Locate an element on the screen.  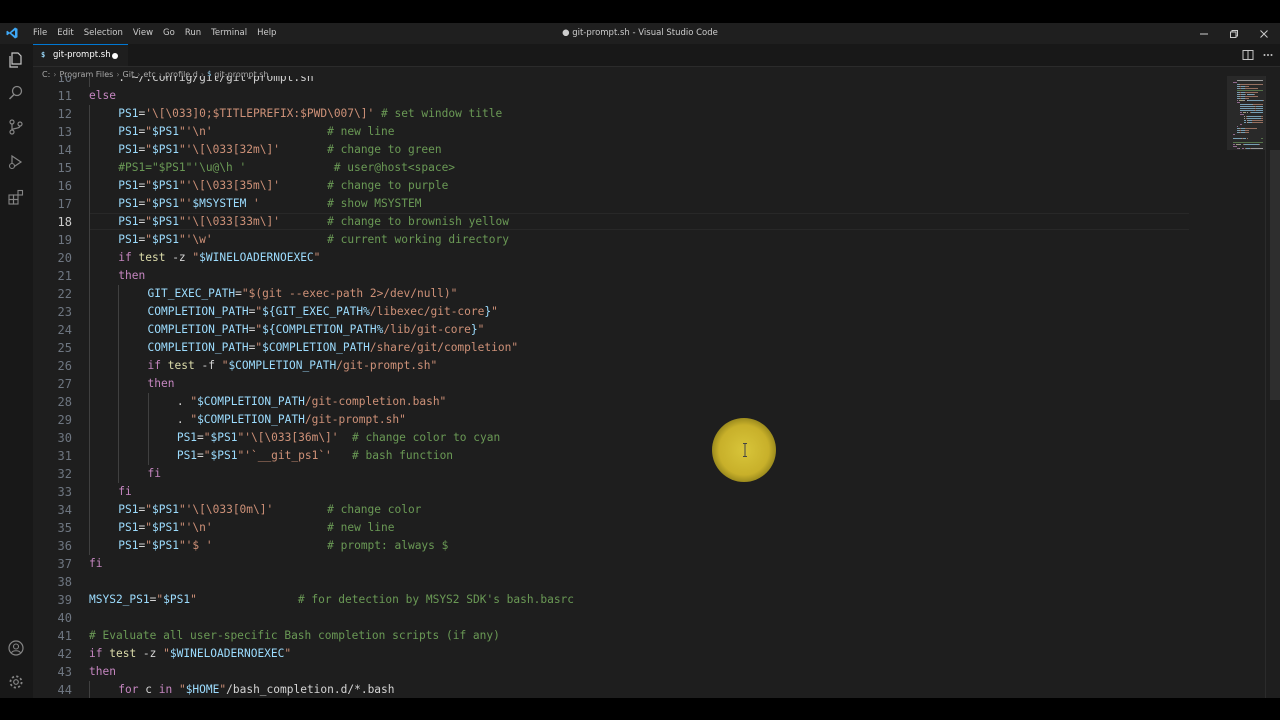
code-token: # prompt: always $ is located at coordinates (388, 545).